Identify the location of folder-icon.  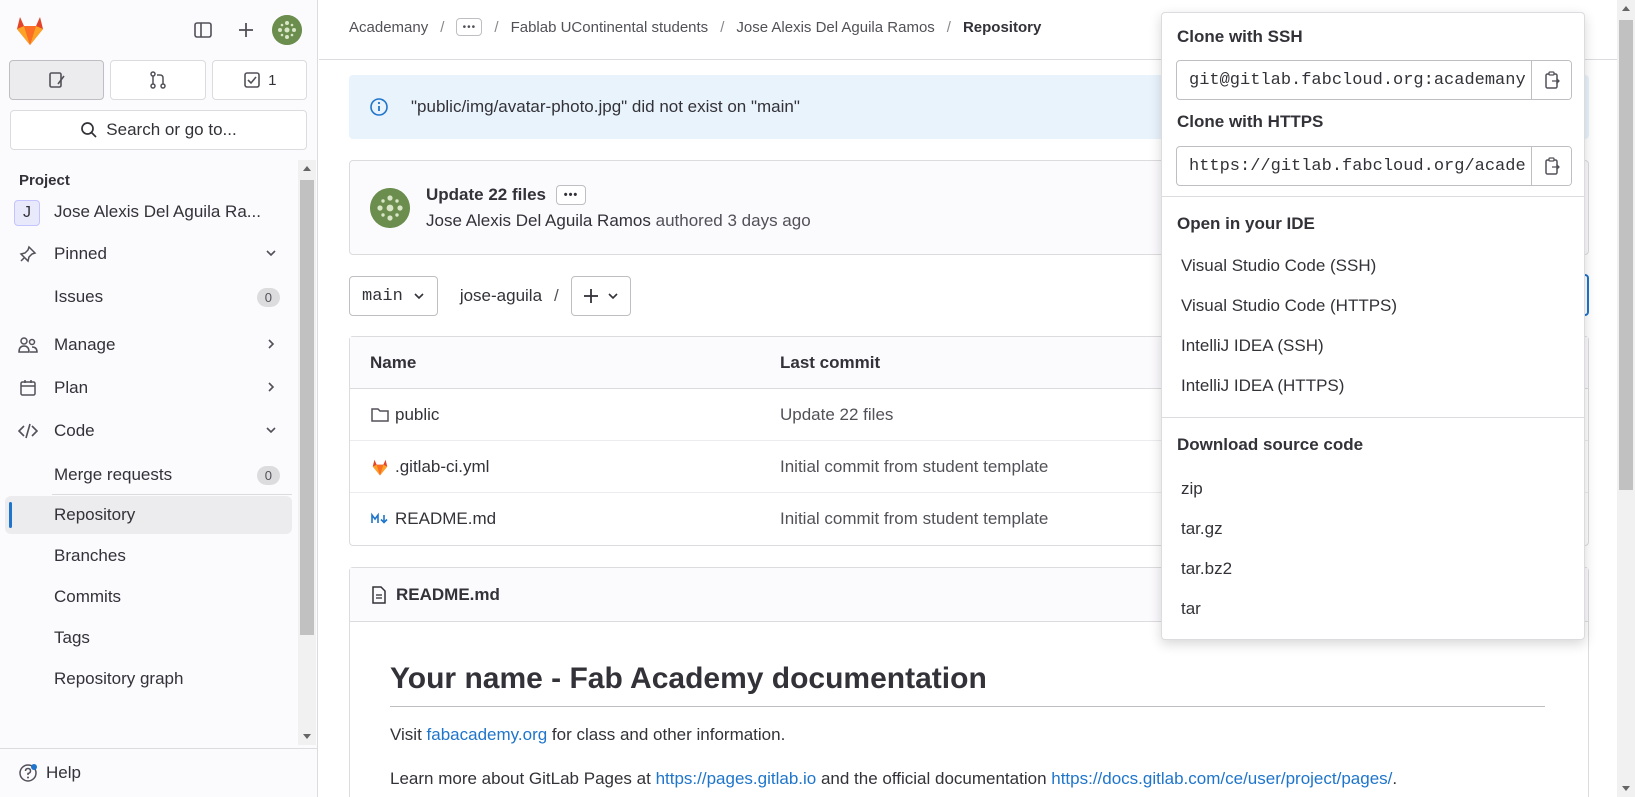
(380, 415).